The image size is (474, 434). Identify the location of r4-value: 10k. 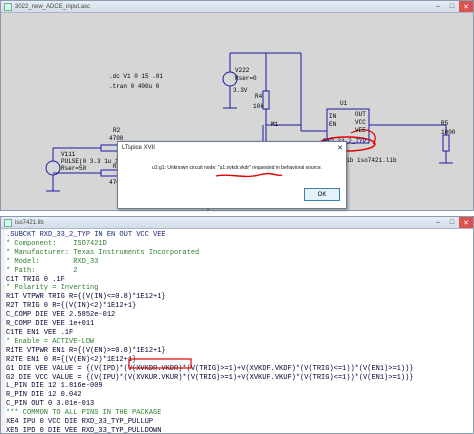
(258, 106).